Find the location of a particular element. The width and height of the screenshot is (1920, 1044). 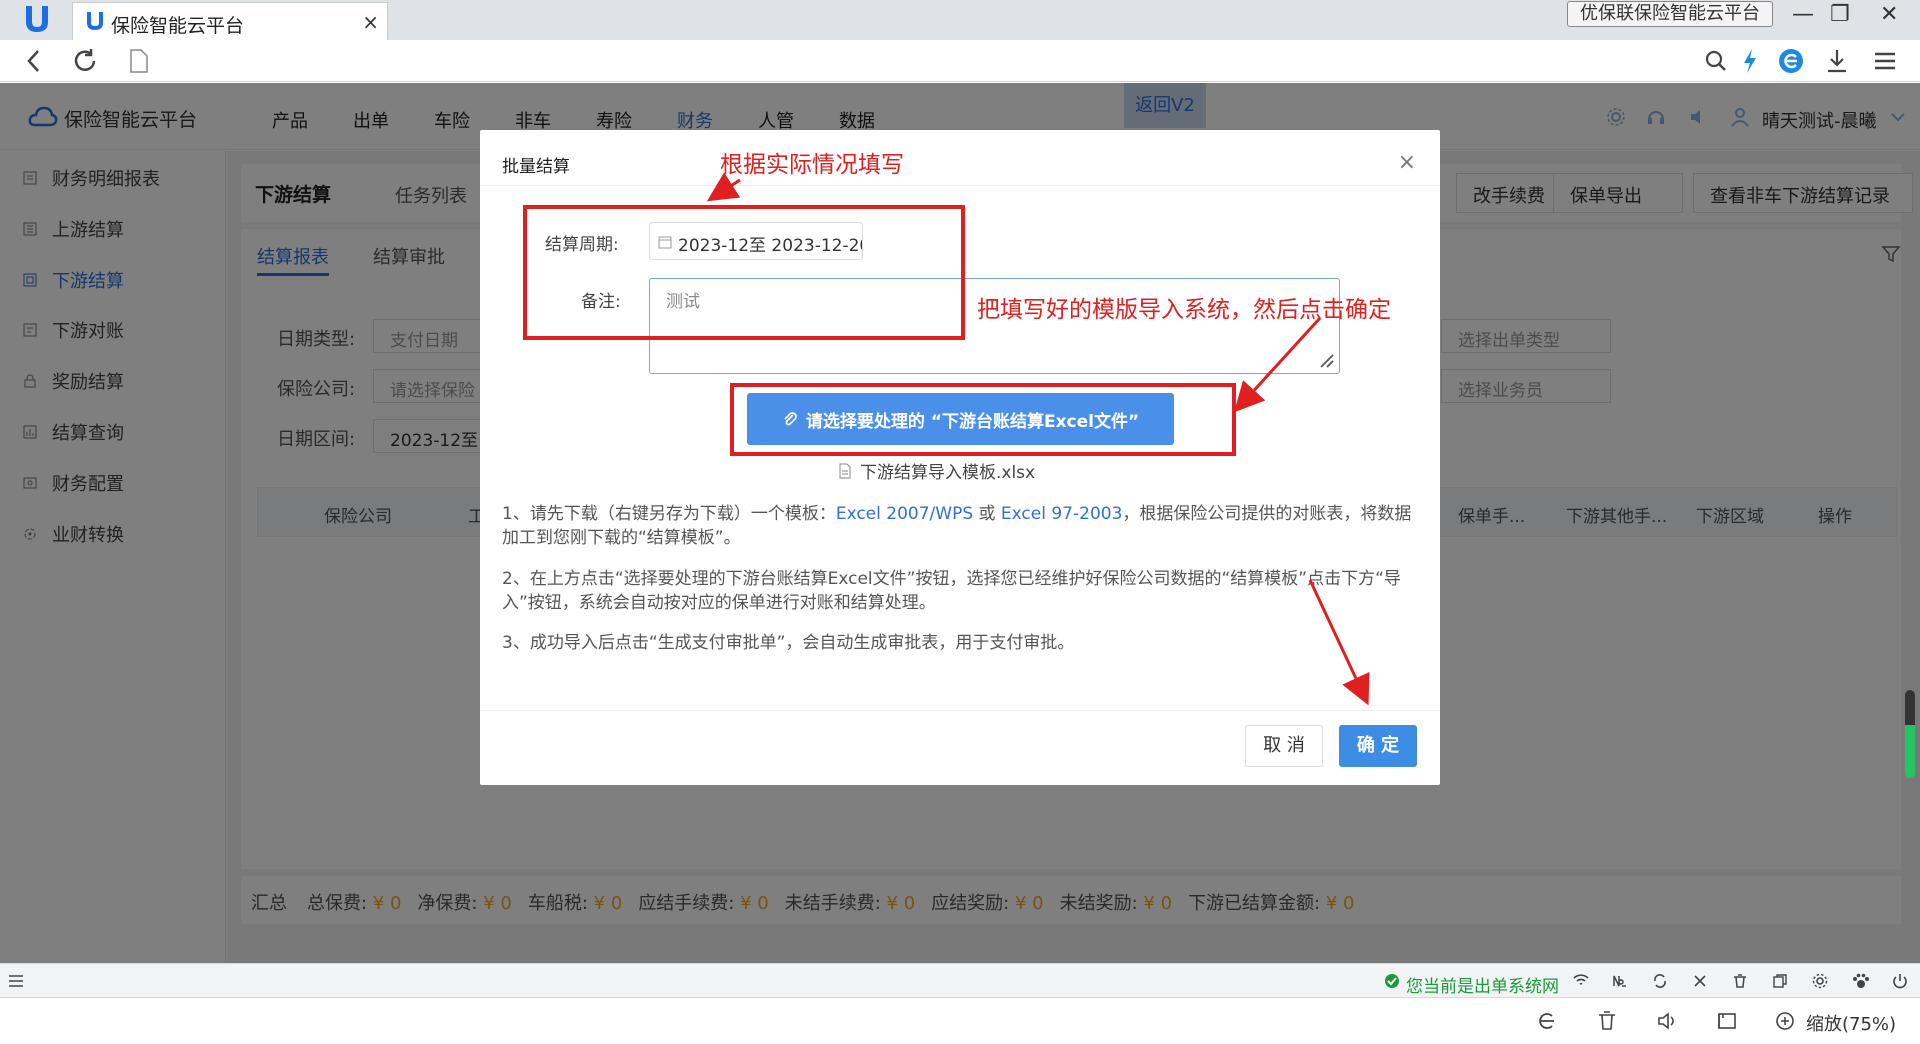

speaker-icon is located at coordinates (1667, 1021).